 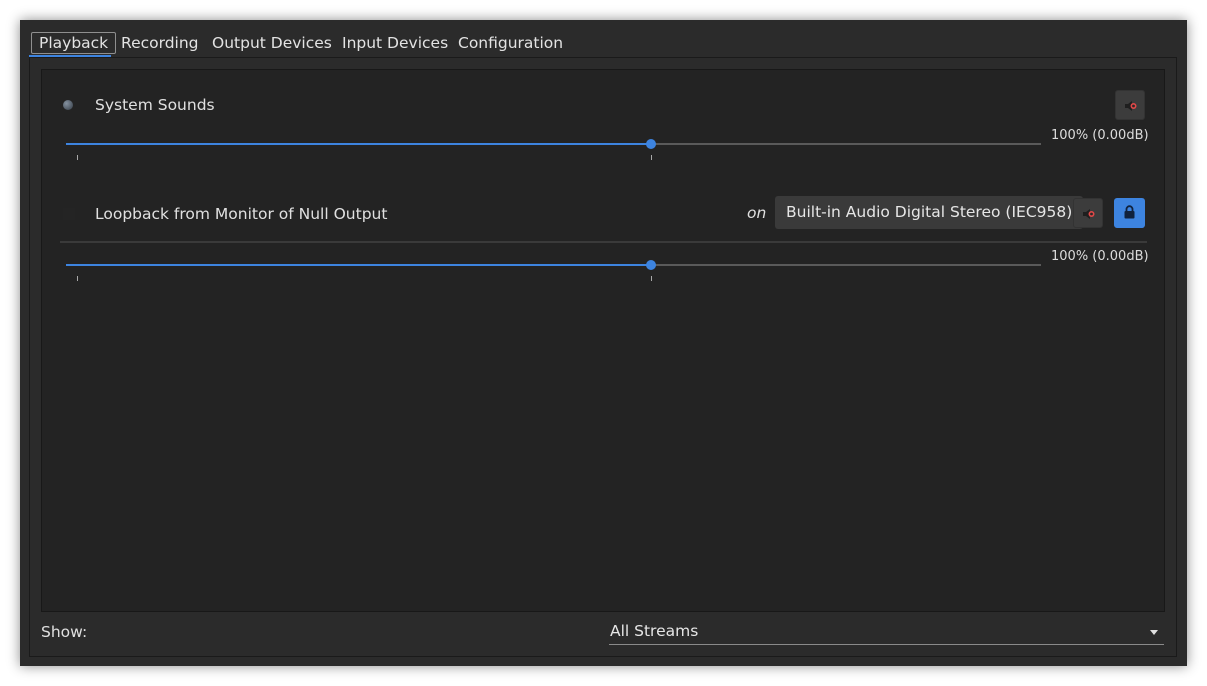 What do you see at coordinates (757, 213) in the screenshot?
I see `on-label: on` at bounding box center [757, 213].